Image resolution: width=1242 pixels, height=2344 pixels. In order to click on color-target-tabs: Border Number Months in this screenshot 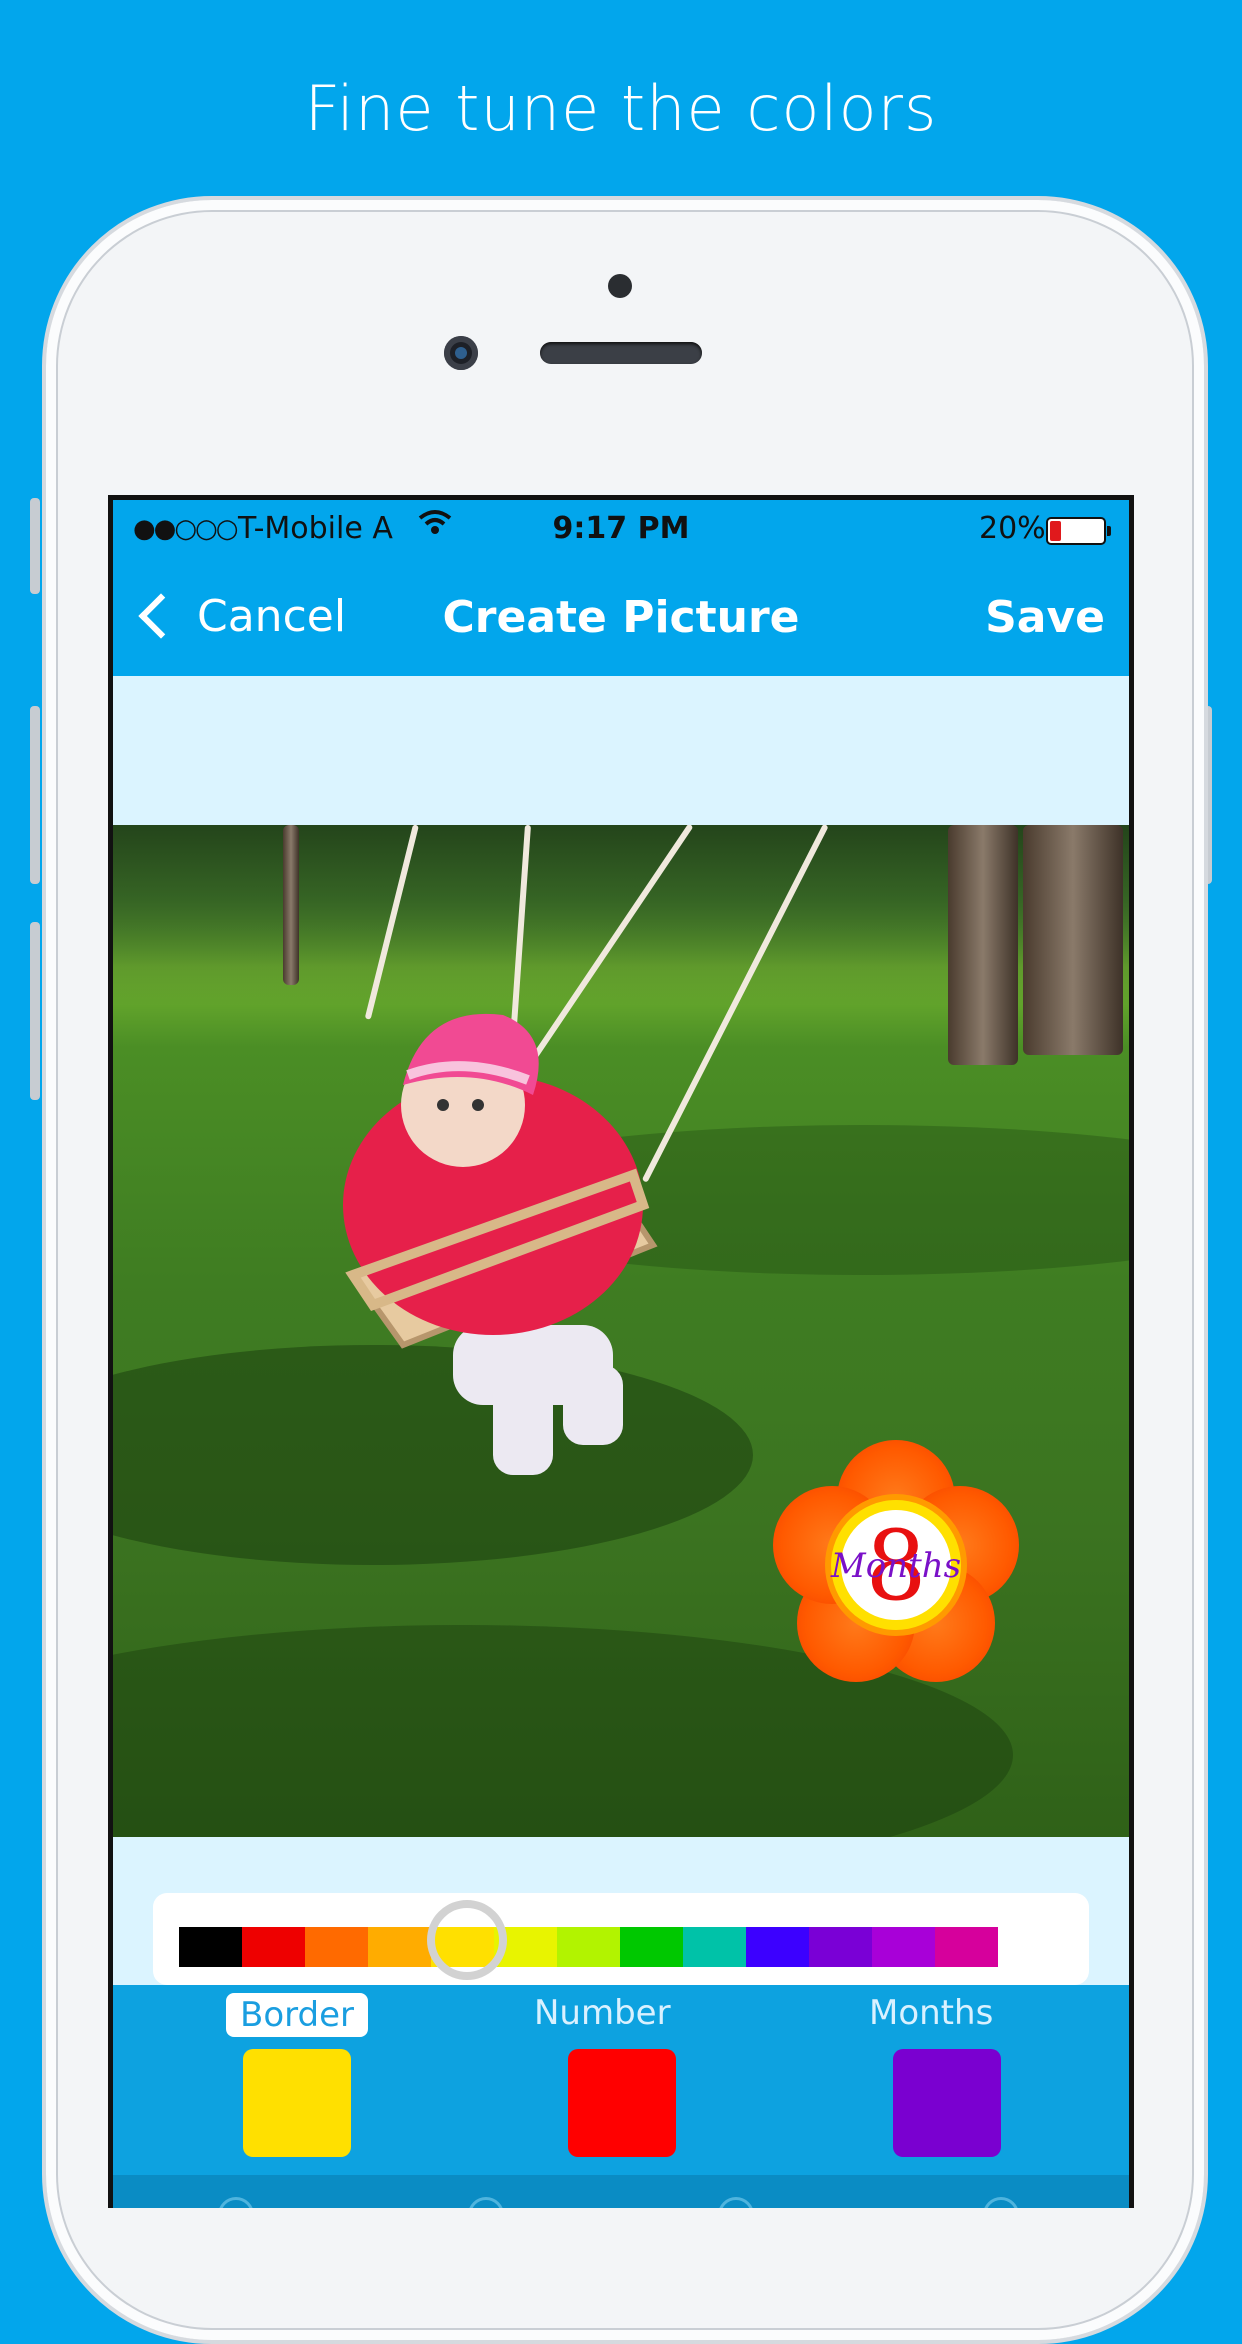, I will do `click(621, 2080)`.